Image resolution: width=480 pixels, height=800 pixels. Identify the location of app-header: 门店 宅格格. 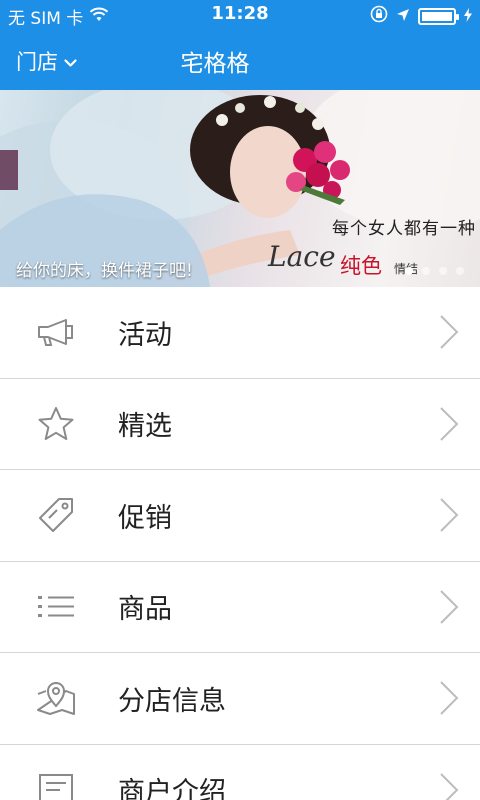
(240, 60).